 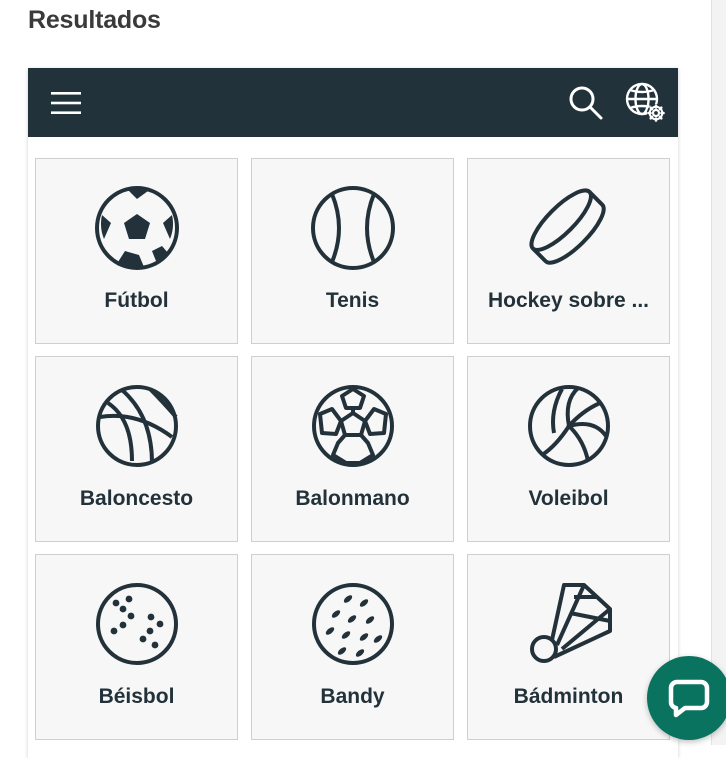 What do you see at coordinates (352, 426) in the screenshot?
I see `handball-icon` at bounding box center [352, 426].